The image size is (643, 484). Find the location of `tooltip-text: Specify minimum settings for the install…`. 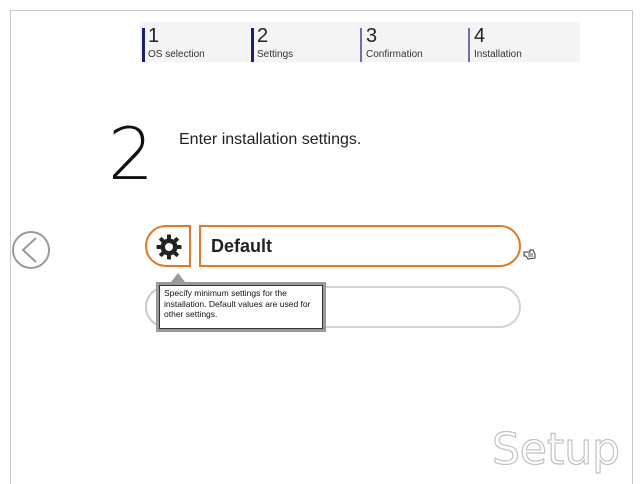

tooltip-text: Specify minimum settings for the install… is located at coordinates (241, 307).